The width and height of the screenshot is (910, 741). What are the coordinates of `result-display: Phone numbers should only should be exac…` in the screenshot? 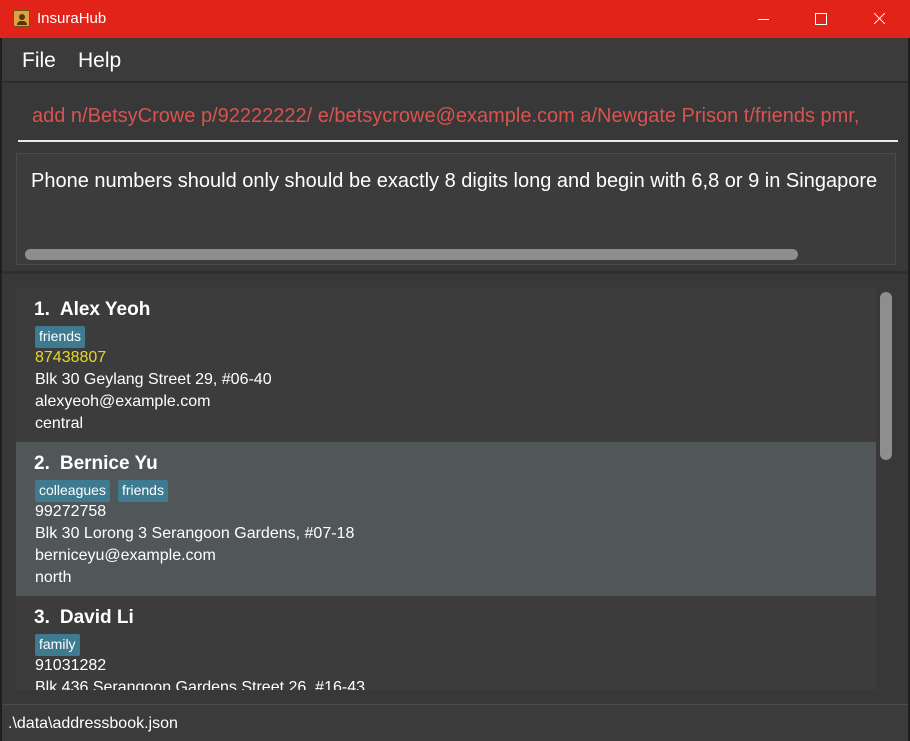 It's located at (456, 209).